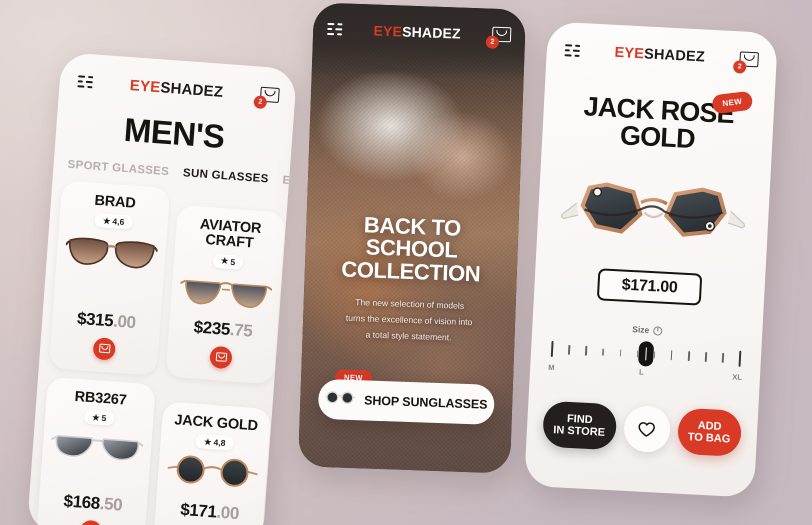  I want to click on product-card: AVIATOR CRAFT ★ 5 $235.75, so click(225, 294).